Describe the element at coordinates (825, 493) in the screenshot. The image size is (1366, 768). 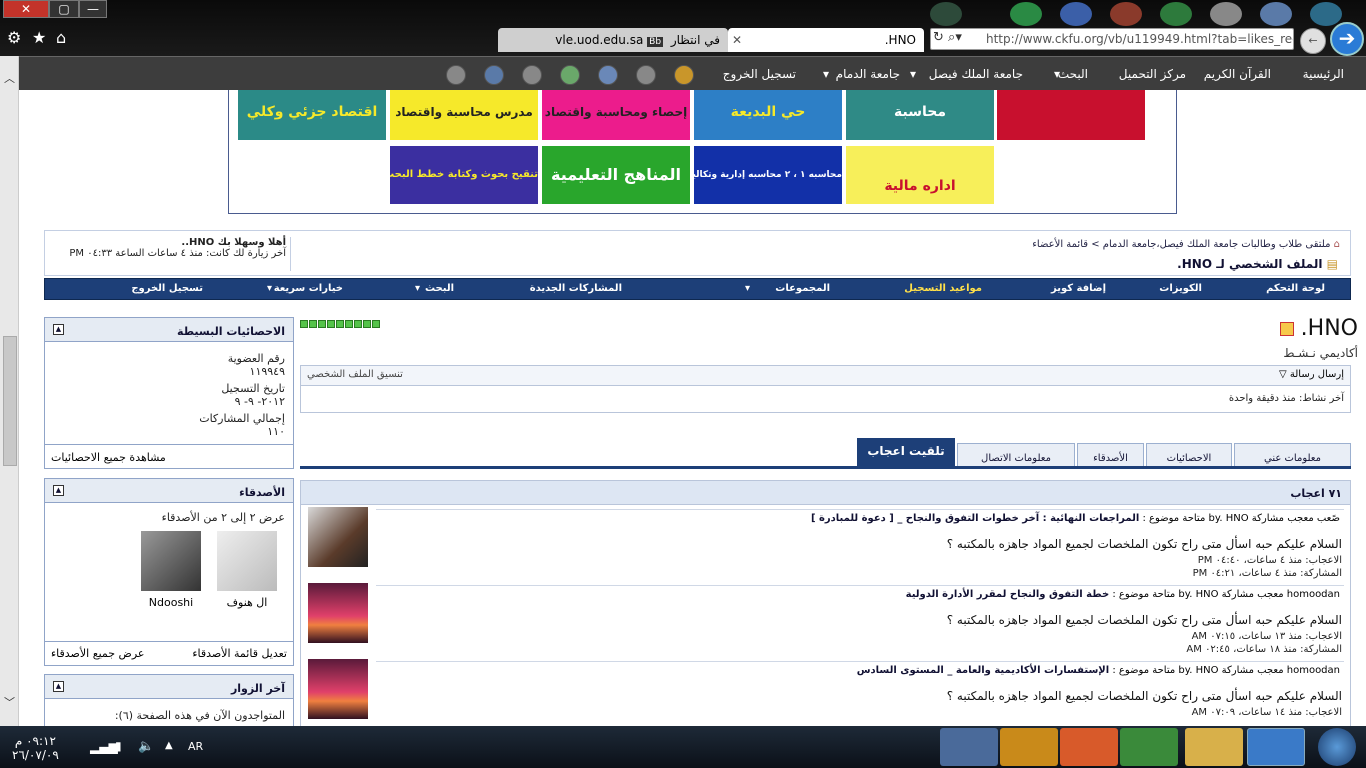
I see `likes-count: ٧١ اعجاب` at that location.